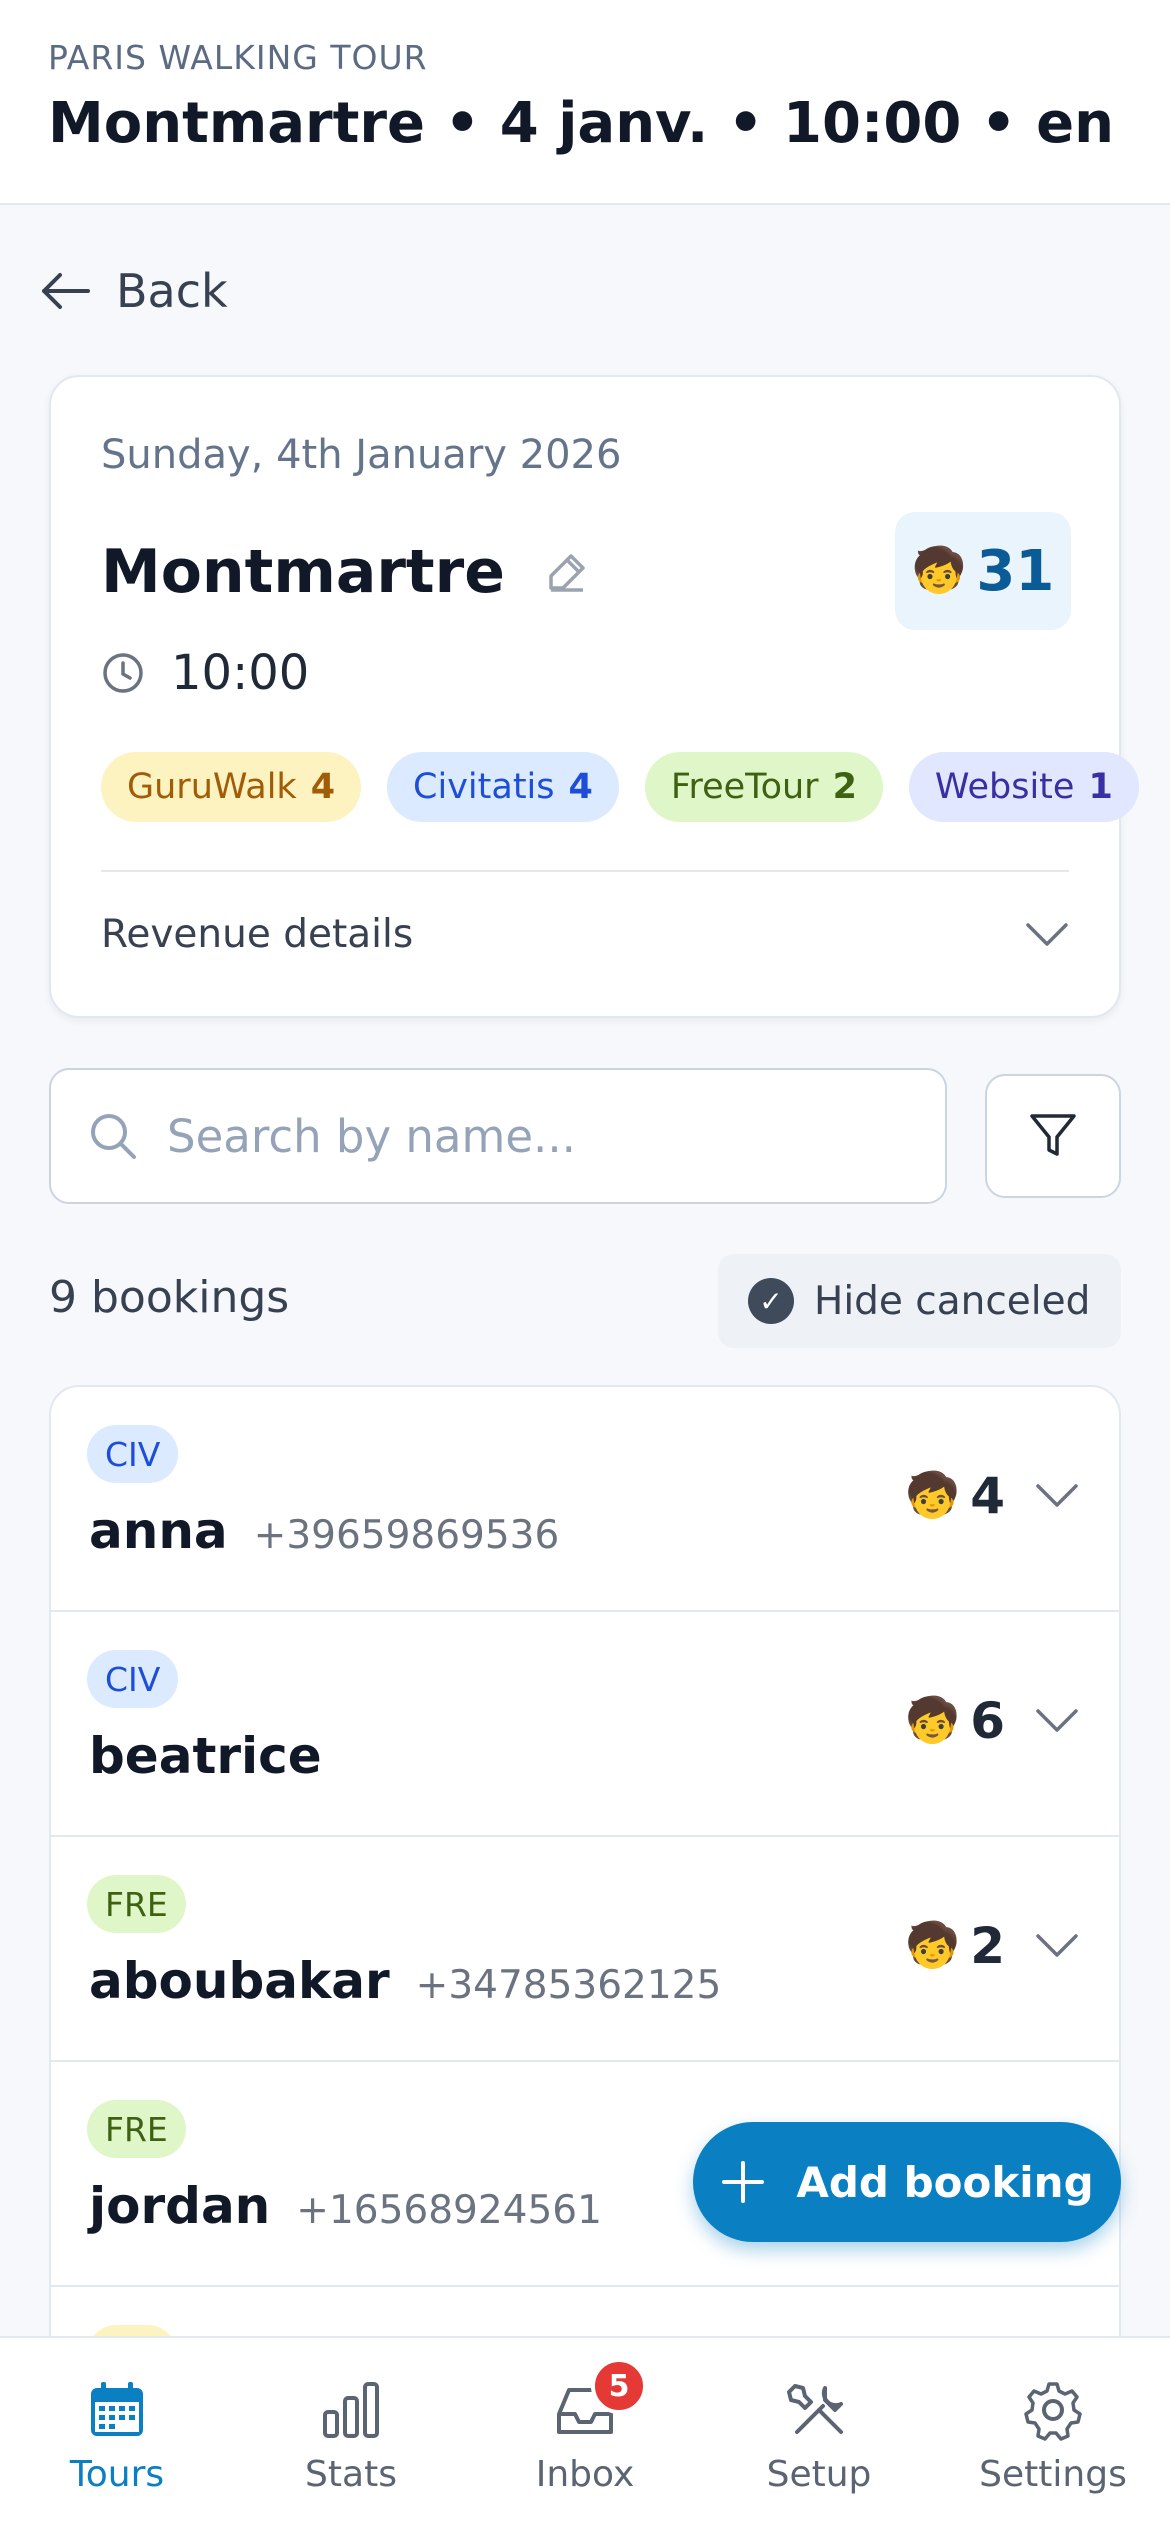 This screenshot has width=1170, height=2532. I want to click on source-chip-guruwalk: GuruWalk 4, so click(231, 787).